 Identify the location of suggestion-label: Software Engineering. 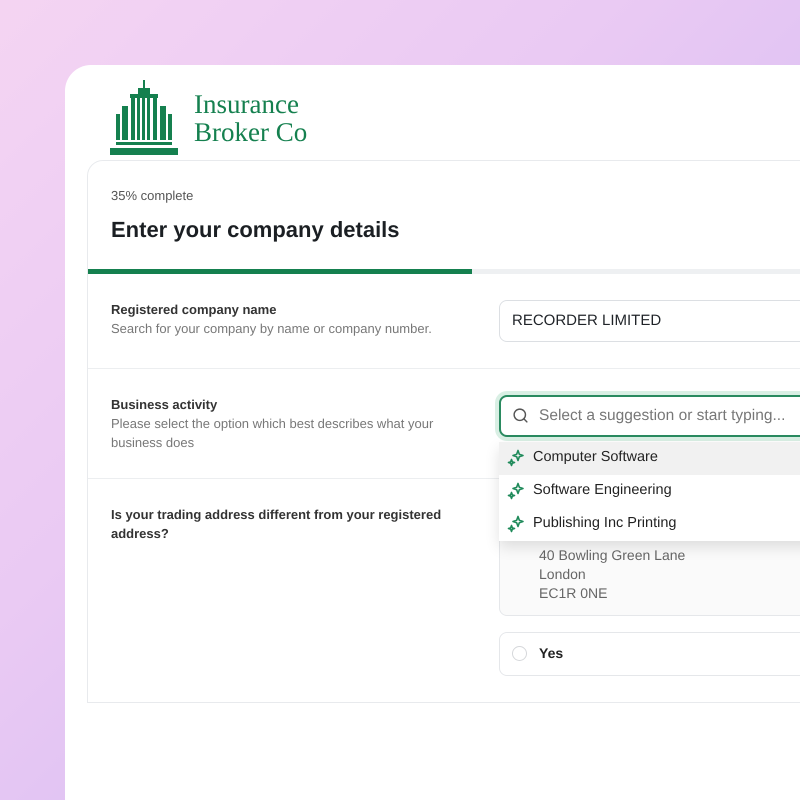
(602, 490).